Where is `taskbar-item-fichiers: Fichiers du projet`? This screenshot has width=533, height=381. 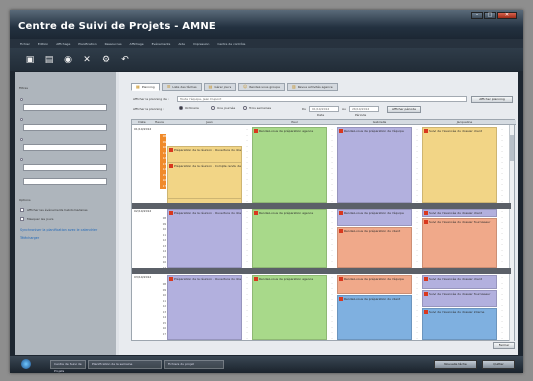
taskbar-item-fichiers: Fichiers du projet is located at coordinates (194, 364).